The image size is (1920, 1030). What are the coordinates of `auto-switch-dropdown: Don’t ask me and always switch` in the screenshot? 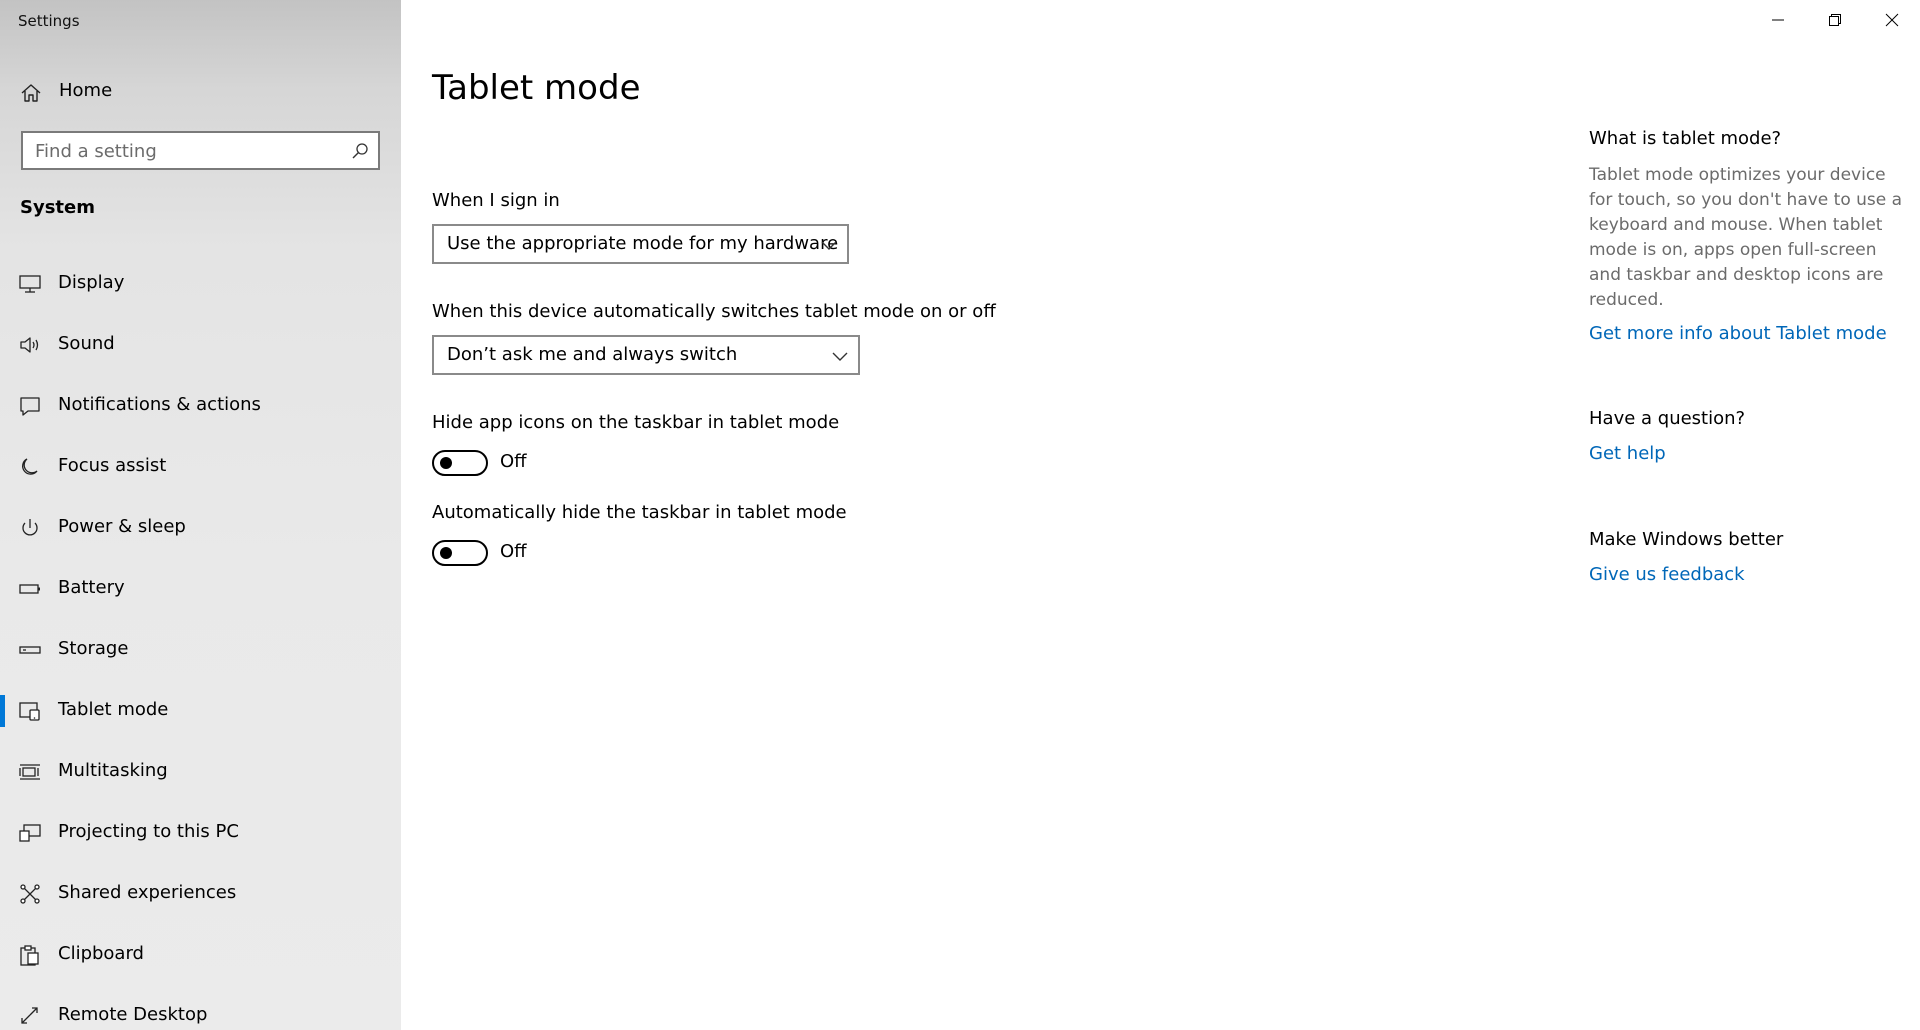 It's located at (646, 355).